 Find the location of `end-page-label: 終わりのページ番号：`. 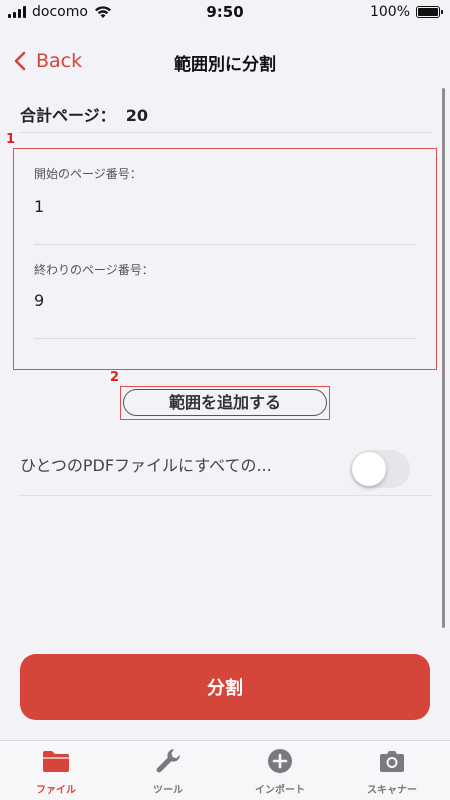

end-page-label: 終わりのページ番号： is located at coordinates (94, 270).